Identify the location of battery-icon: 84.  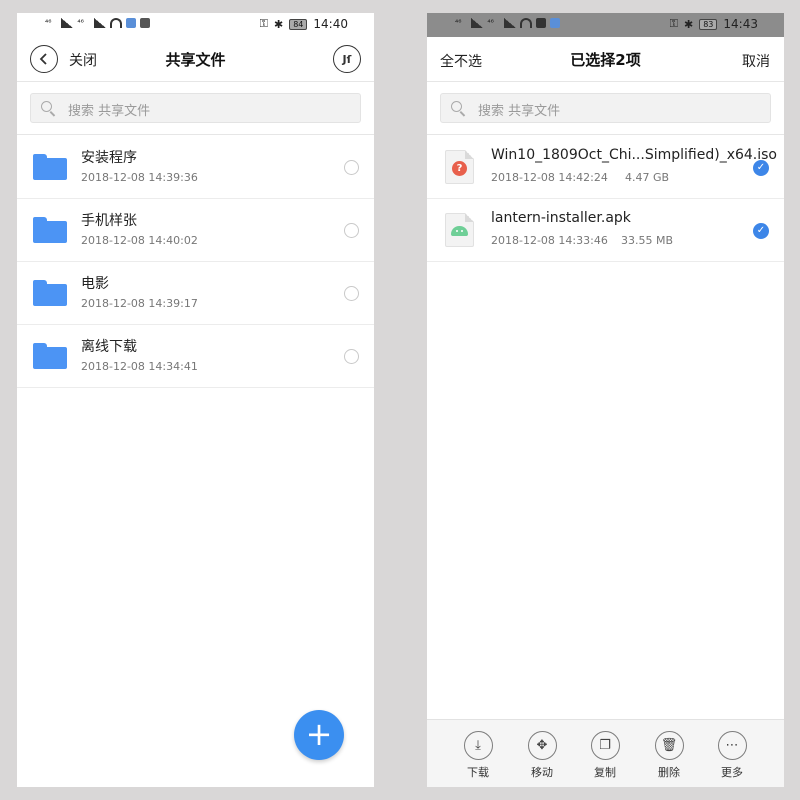
(298, 24).